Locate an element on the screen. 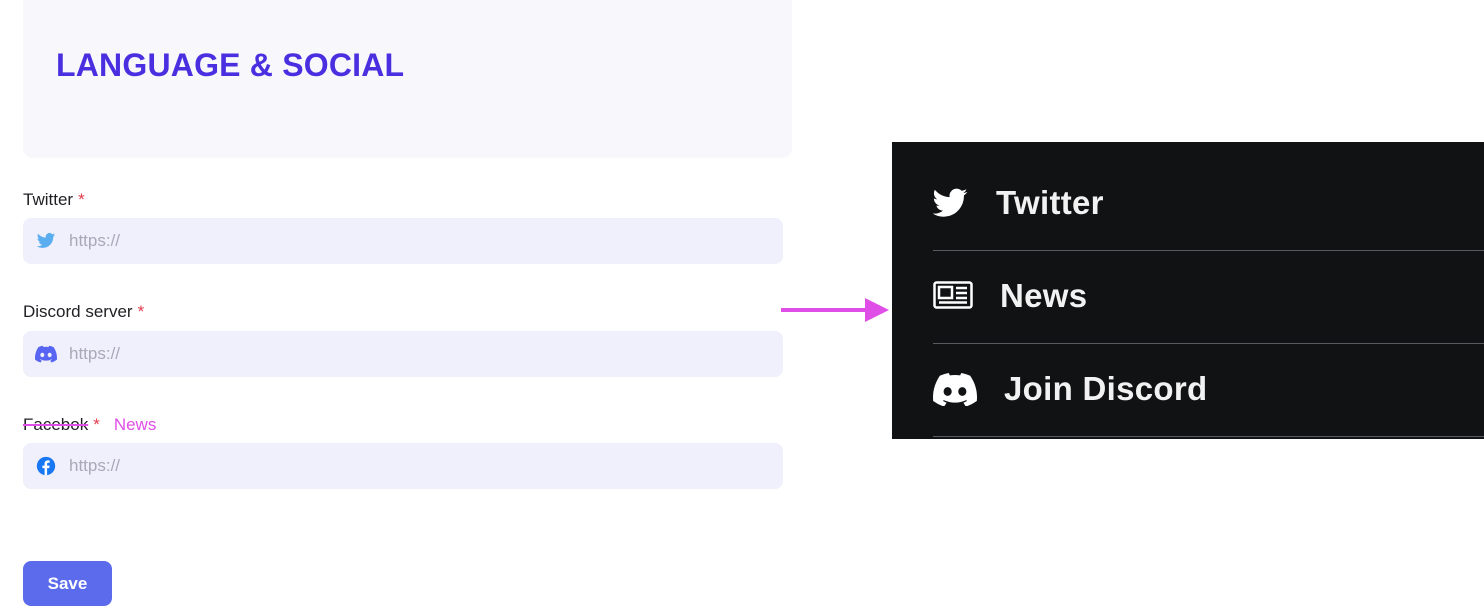 The width and height of the screenshot is (1484, 616). menu-item-join-discord: Join Discord is located at coordinates (1208, 390).